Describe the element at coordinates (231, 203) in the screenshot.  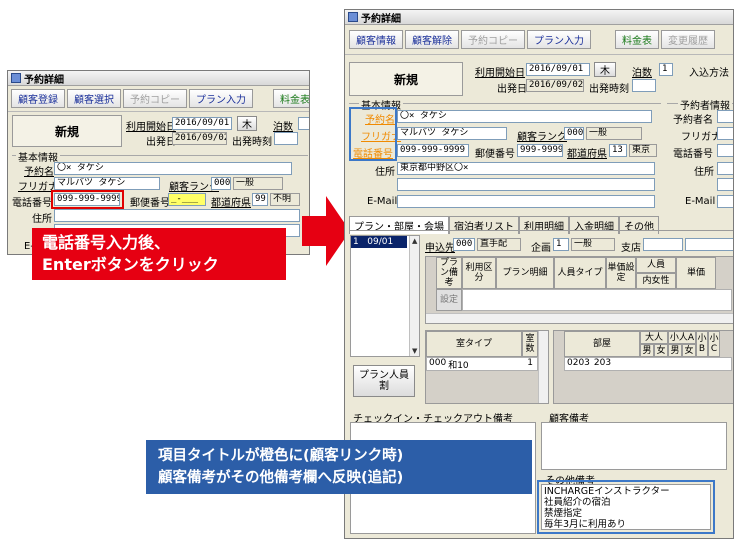
I see `left-pref-label: 都道府県` at that location.